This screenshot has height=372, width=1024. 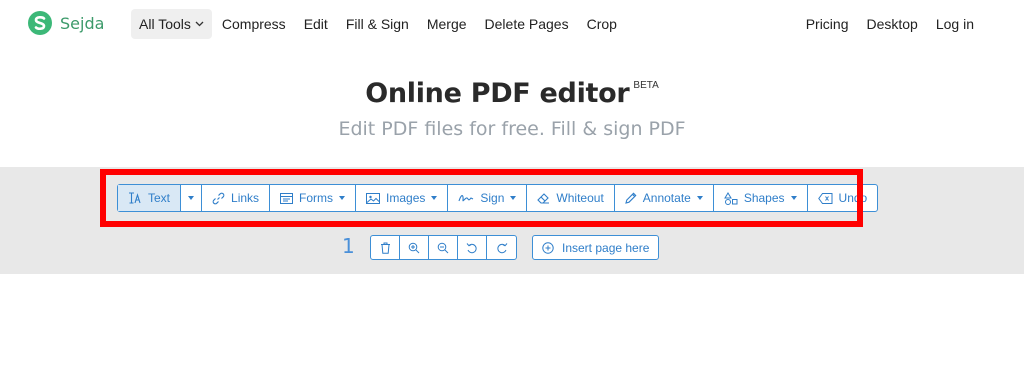 I want to click on backspace-icon, so click(x=825, y=198).